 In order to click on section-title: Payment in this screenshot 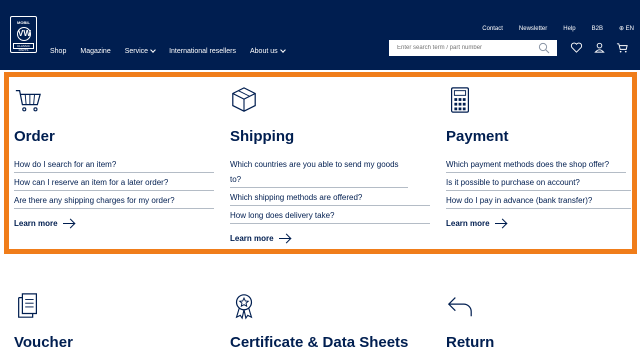, I will do `click(477, 136)`.